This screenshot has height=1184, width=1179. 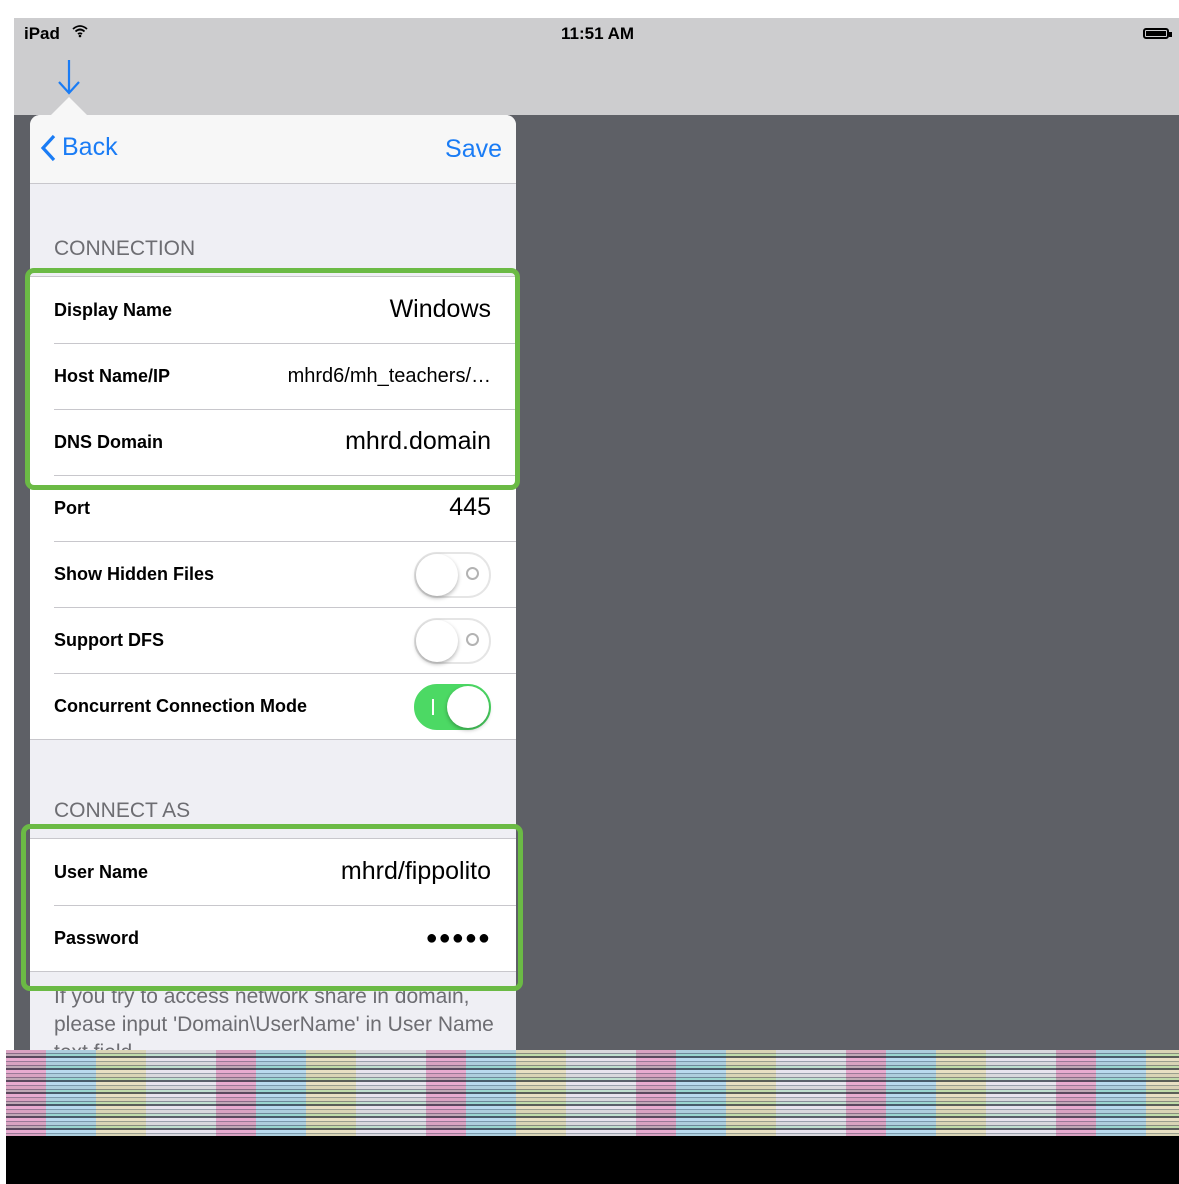 What do you see at coordinates (122, 810) in the screenshot?
I see `connect-as-section-header: CONNECT AS` at bounding box center [122, 810].